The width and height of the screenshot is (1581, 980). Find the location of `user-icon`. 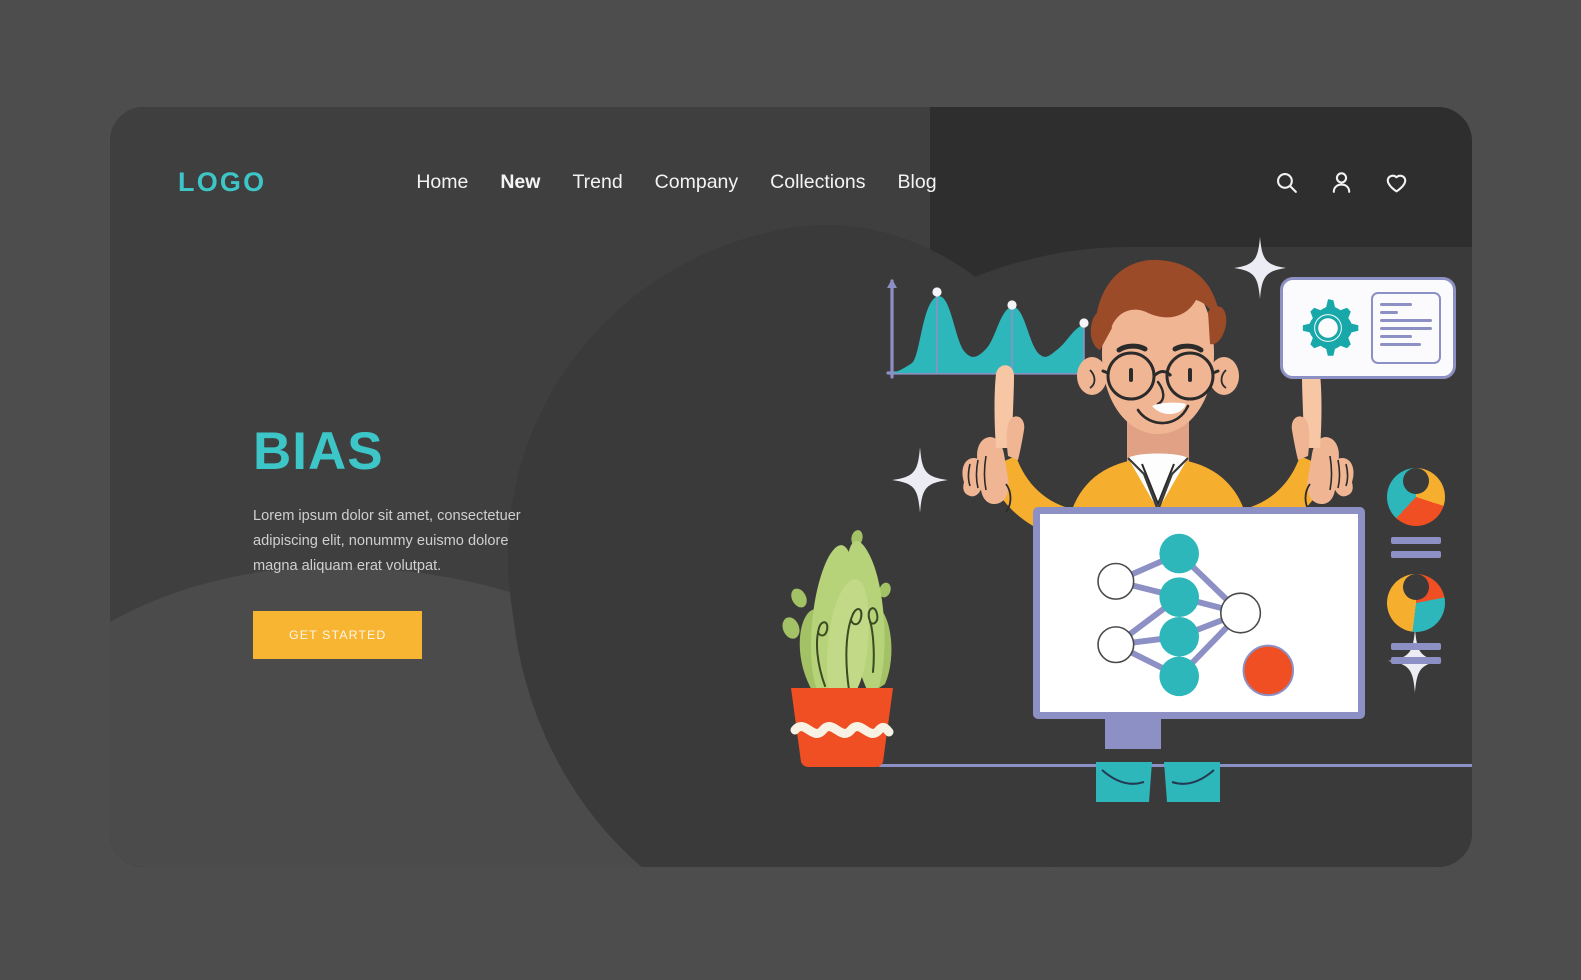

user-icon is located at coordinates (1341, 182).